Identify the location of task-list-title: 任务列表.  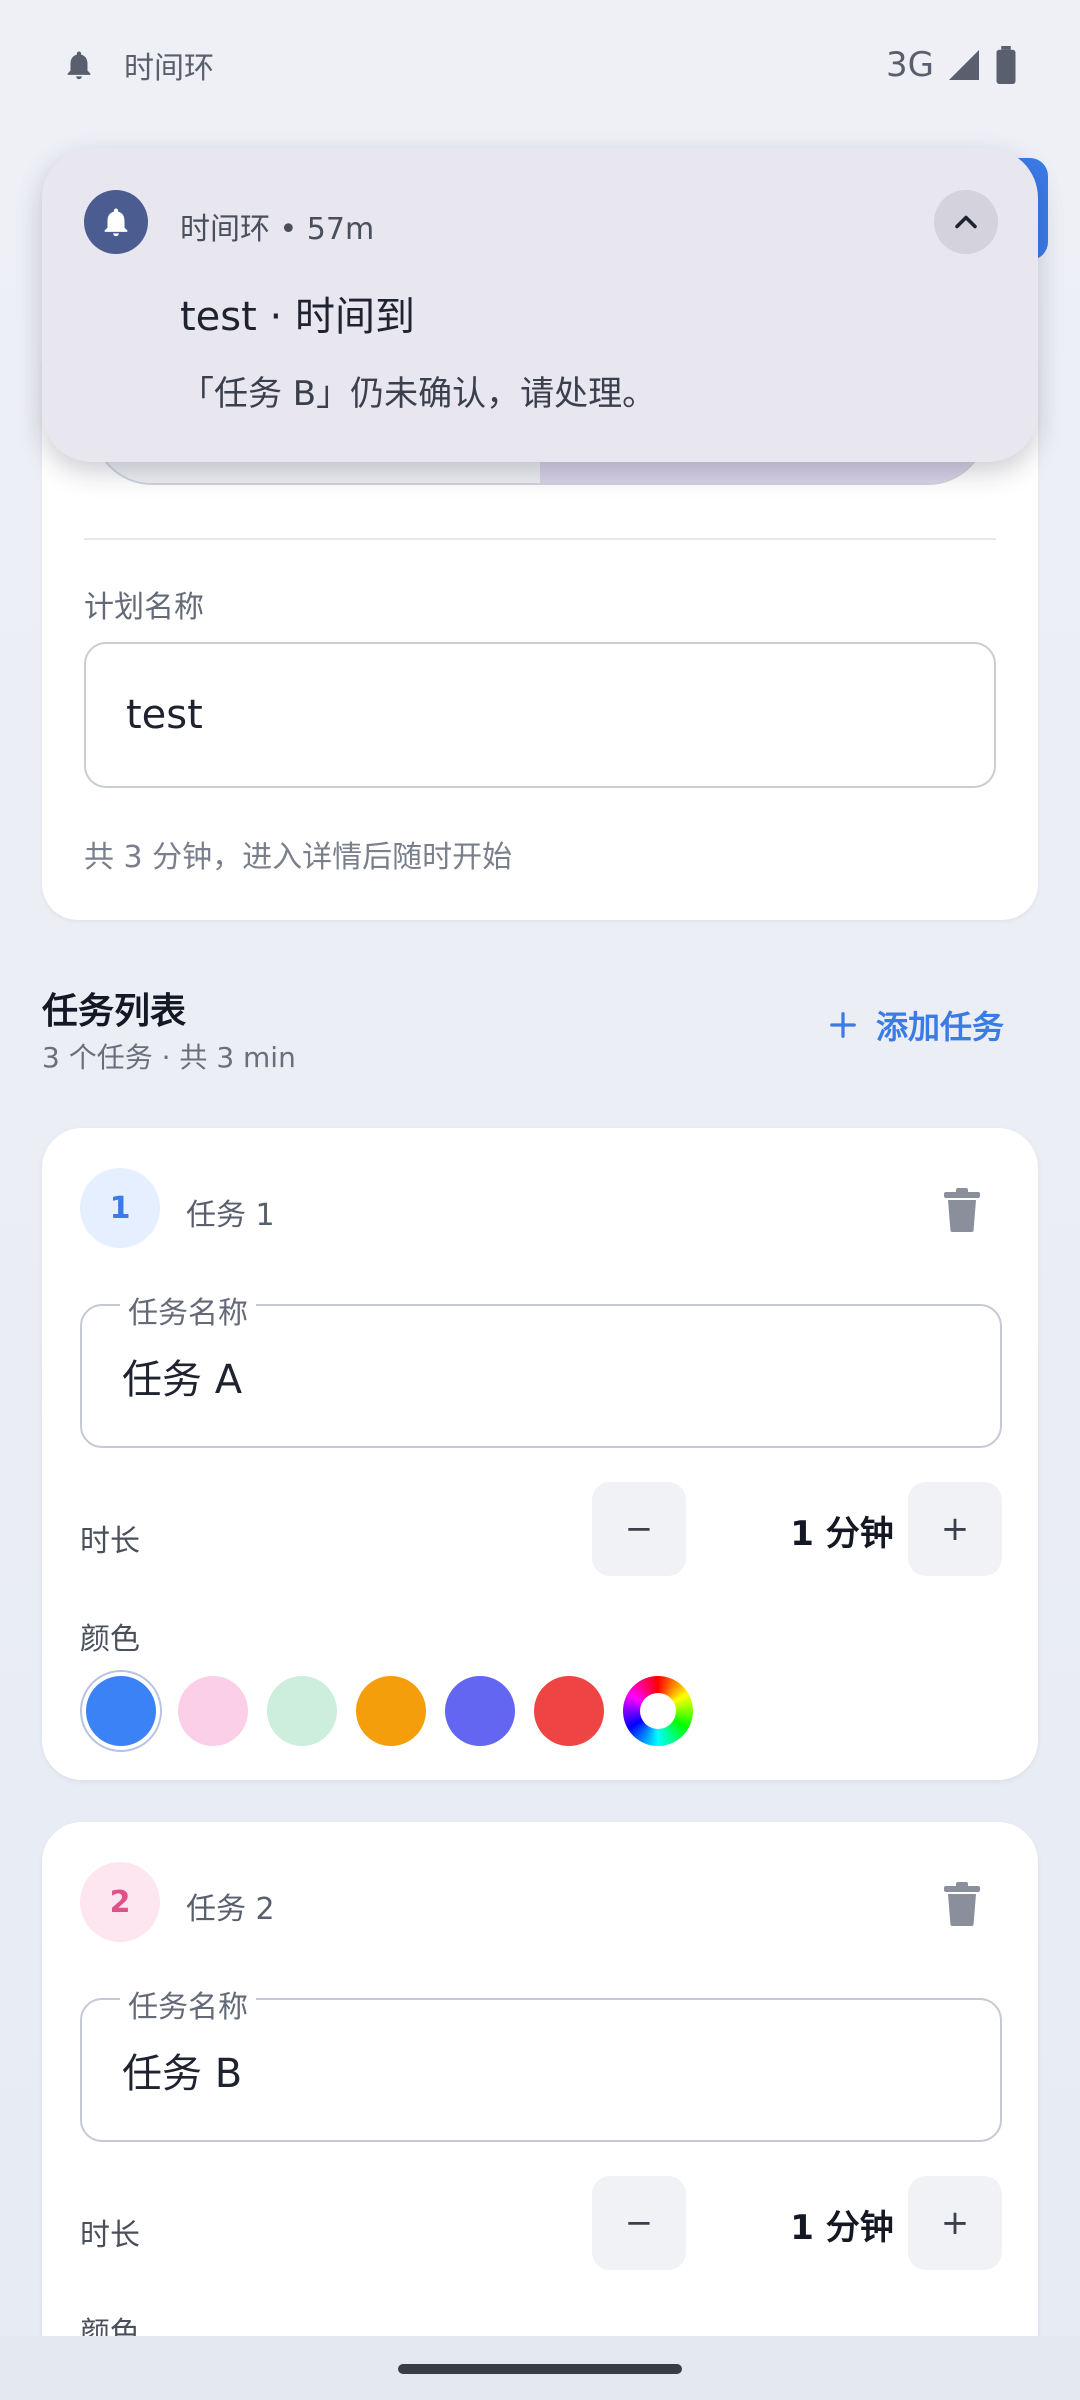
(114, 1011).